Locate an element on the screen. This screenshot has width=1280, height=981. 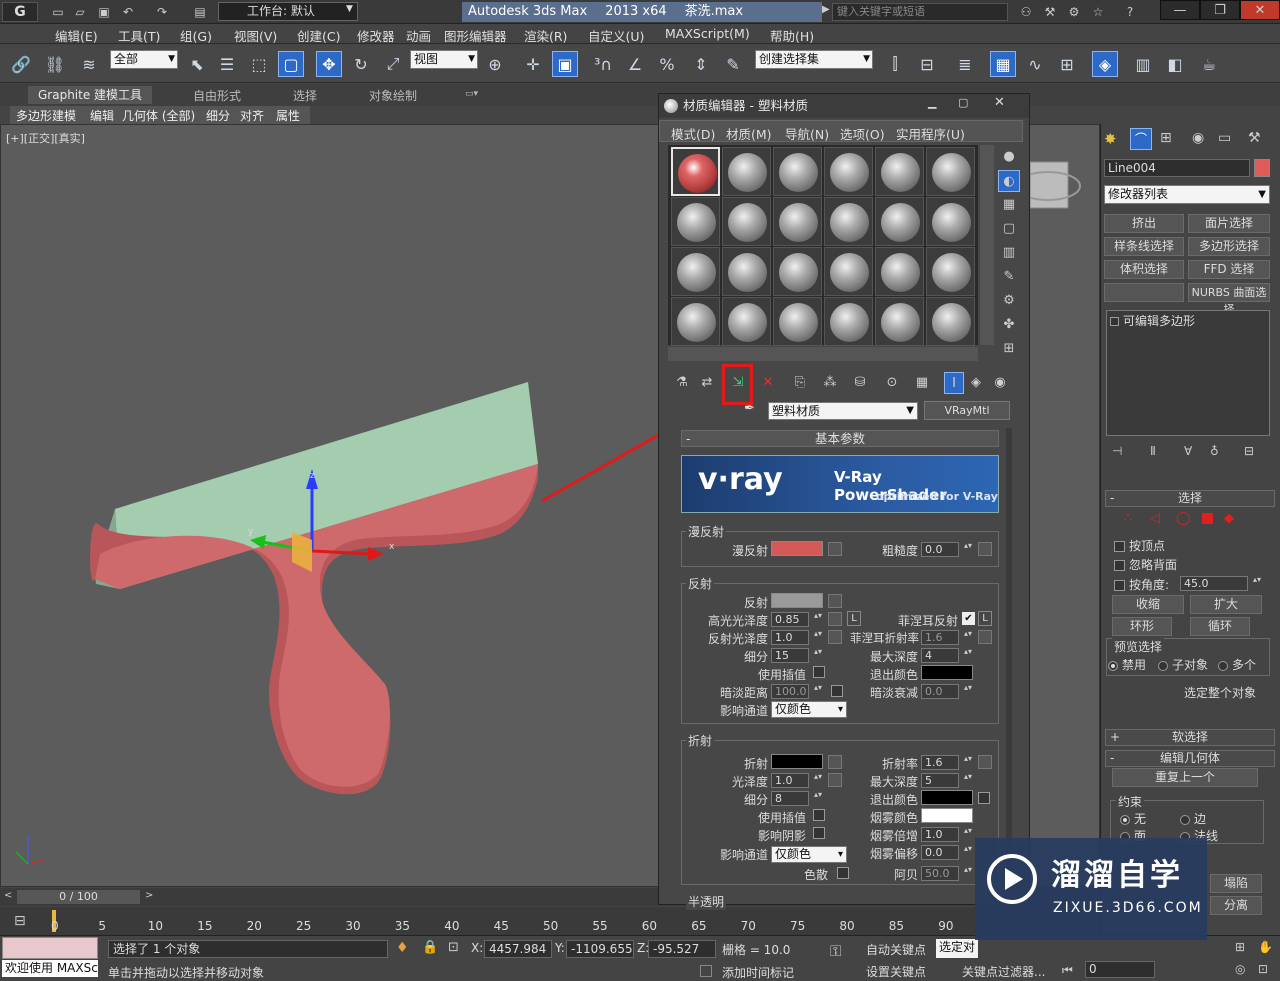
restore-button: ❐ is located at coordinates (1220, 10).